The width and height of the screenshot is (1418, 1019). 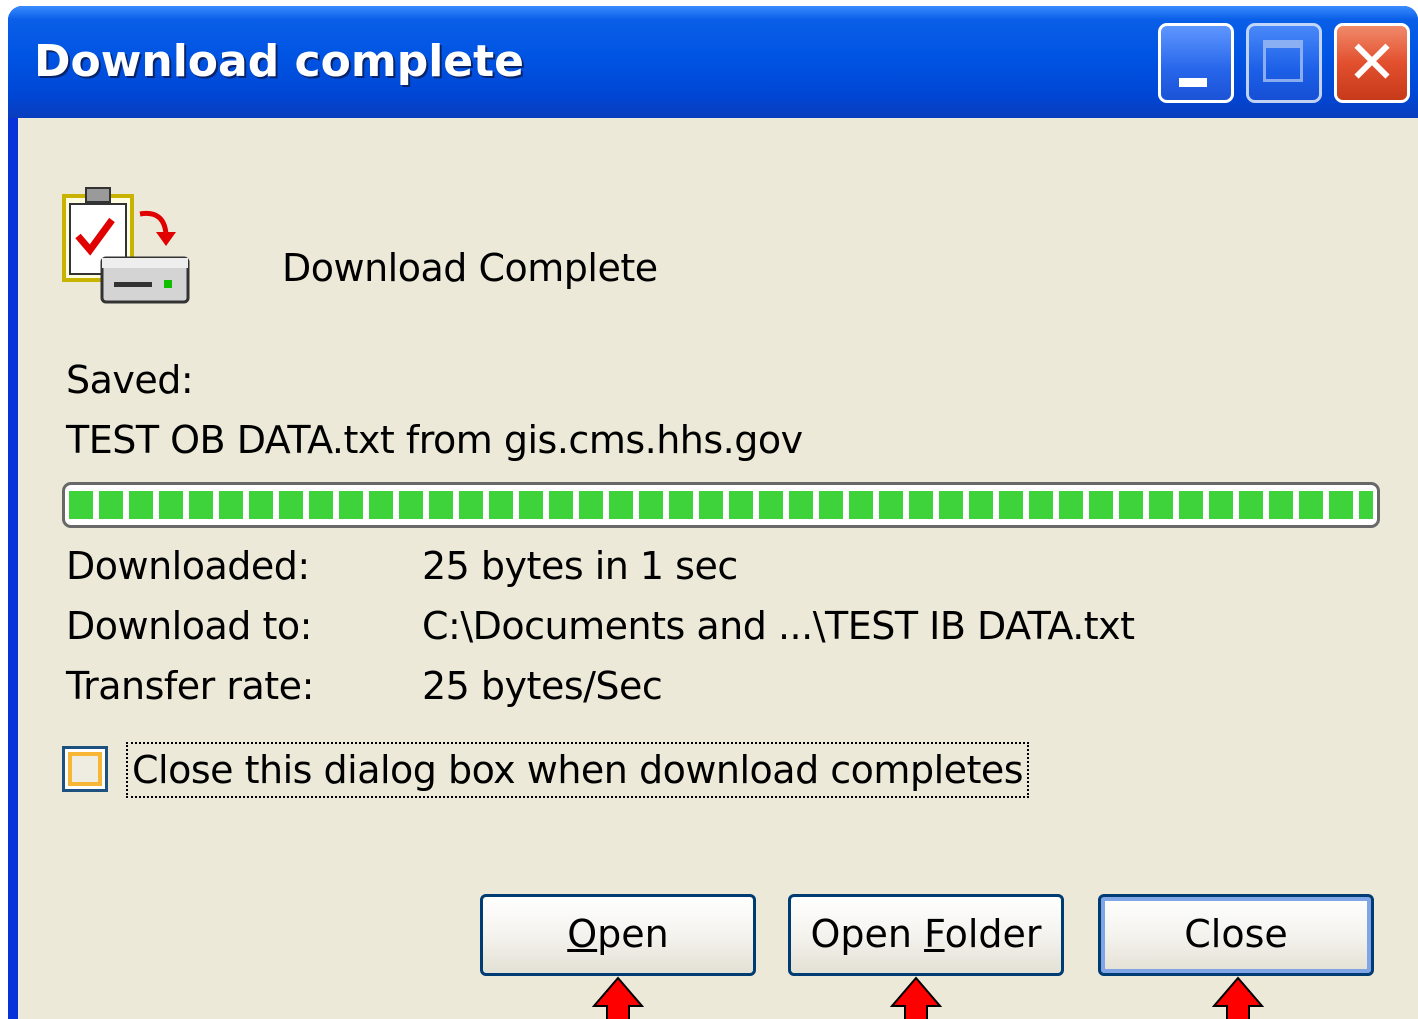 I want to click on title-close-button: ✕, so click(x=1372, y=63).